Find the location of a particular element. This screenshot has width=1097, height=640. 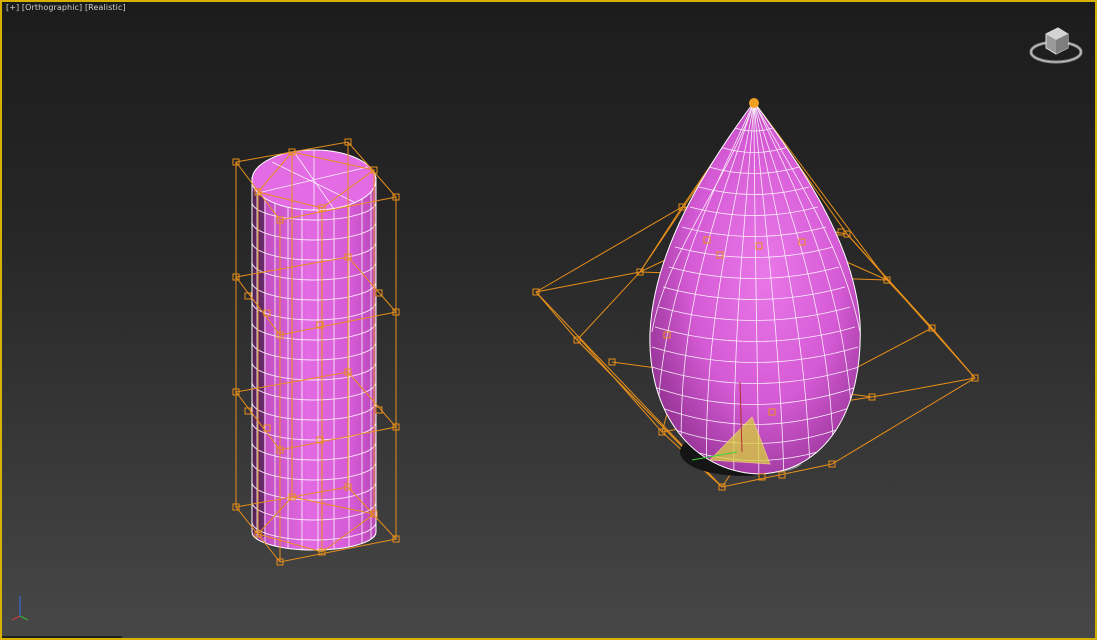

axis-tripod-icon is located at coordinates (20, 608).